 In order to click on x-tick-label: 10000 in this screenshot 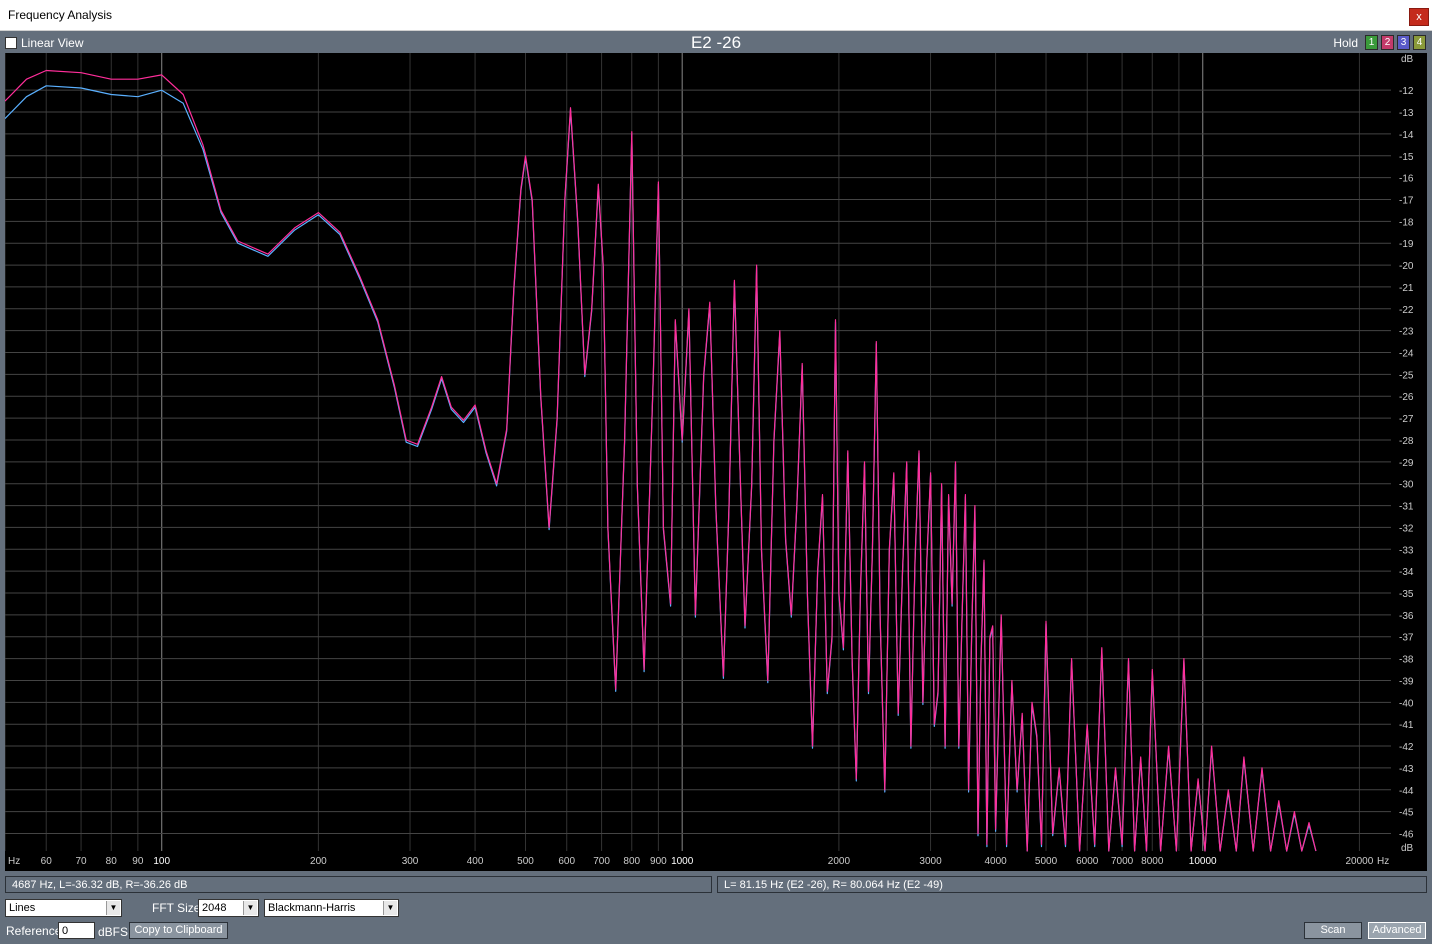, I will do `click(1203, 861)`.